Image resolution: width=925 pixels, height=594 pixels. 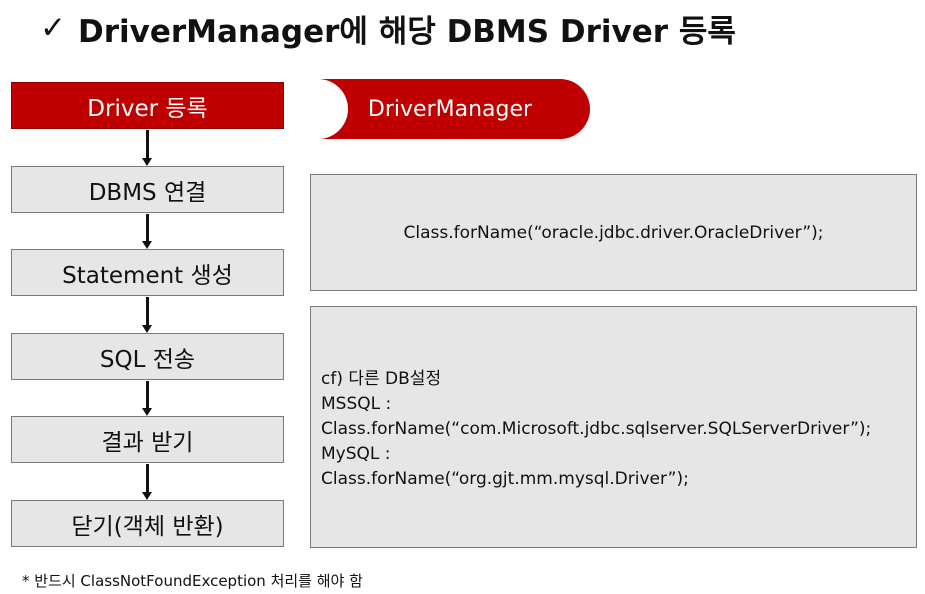 What do you see at coordinates (450, 109) in the screenshot?
I see `driver-manager-label: DriverManager` at bounding box center [450, 109].